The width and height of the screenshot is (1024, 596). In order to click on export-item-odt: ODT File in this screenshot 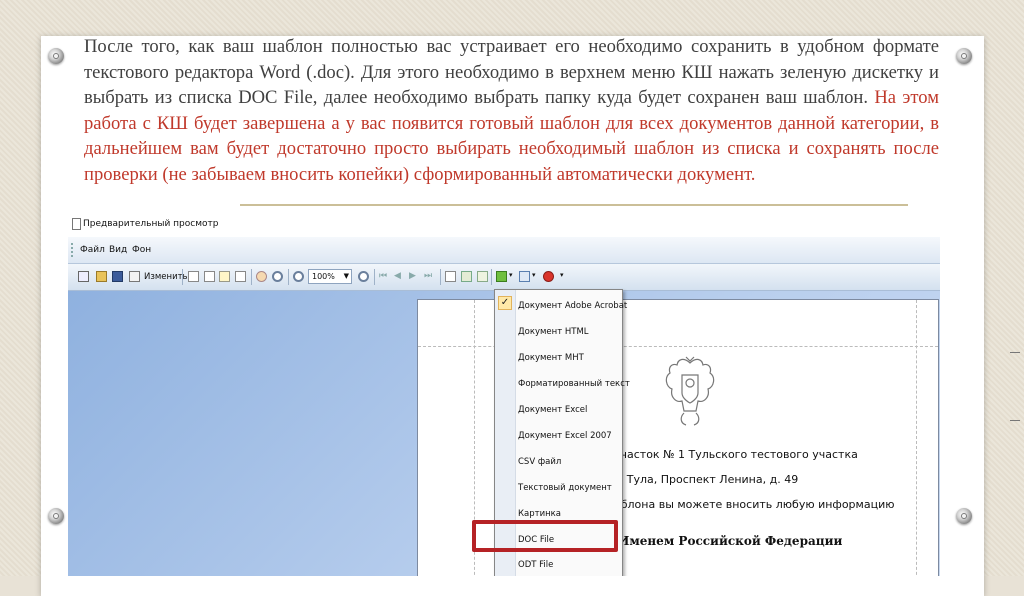, I will do `click(535, 565)`.